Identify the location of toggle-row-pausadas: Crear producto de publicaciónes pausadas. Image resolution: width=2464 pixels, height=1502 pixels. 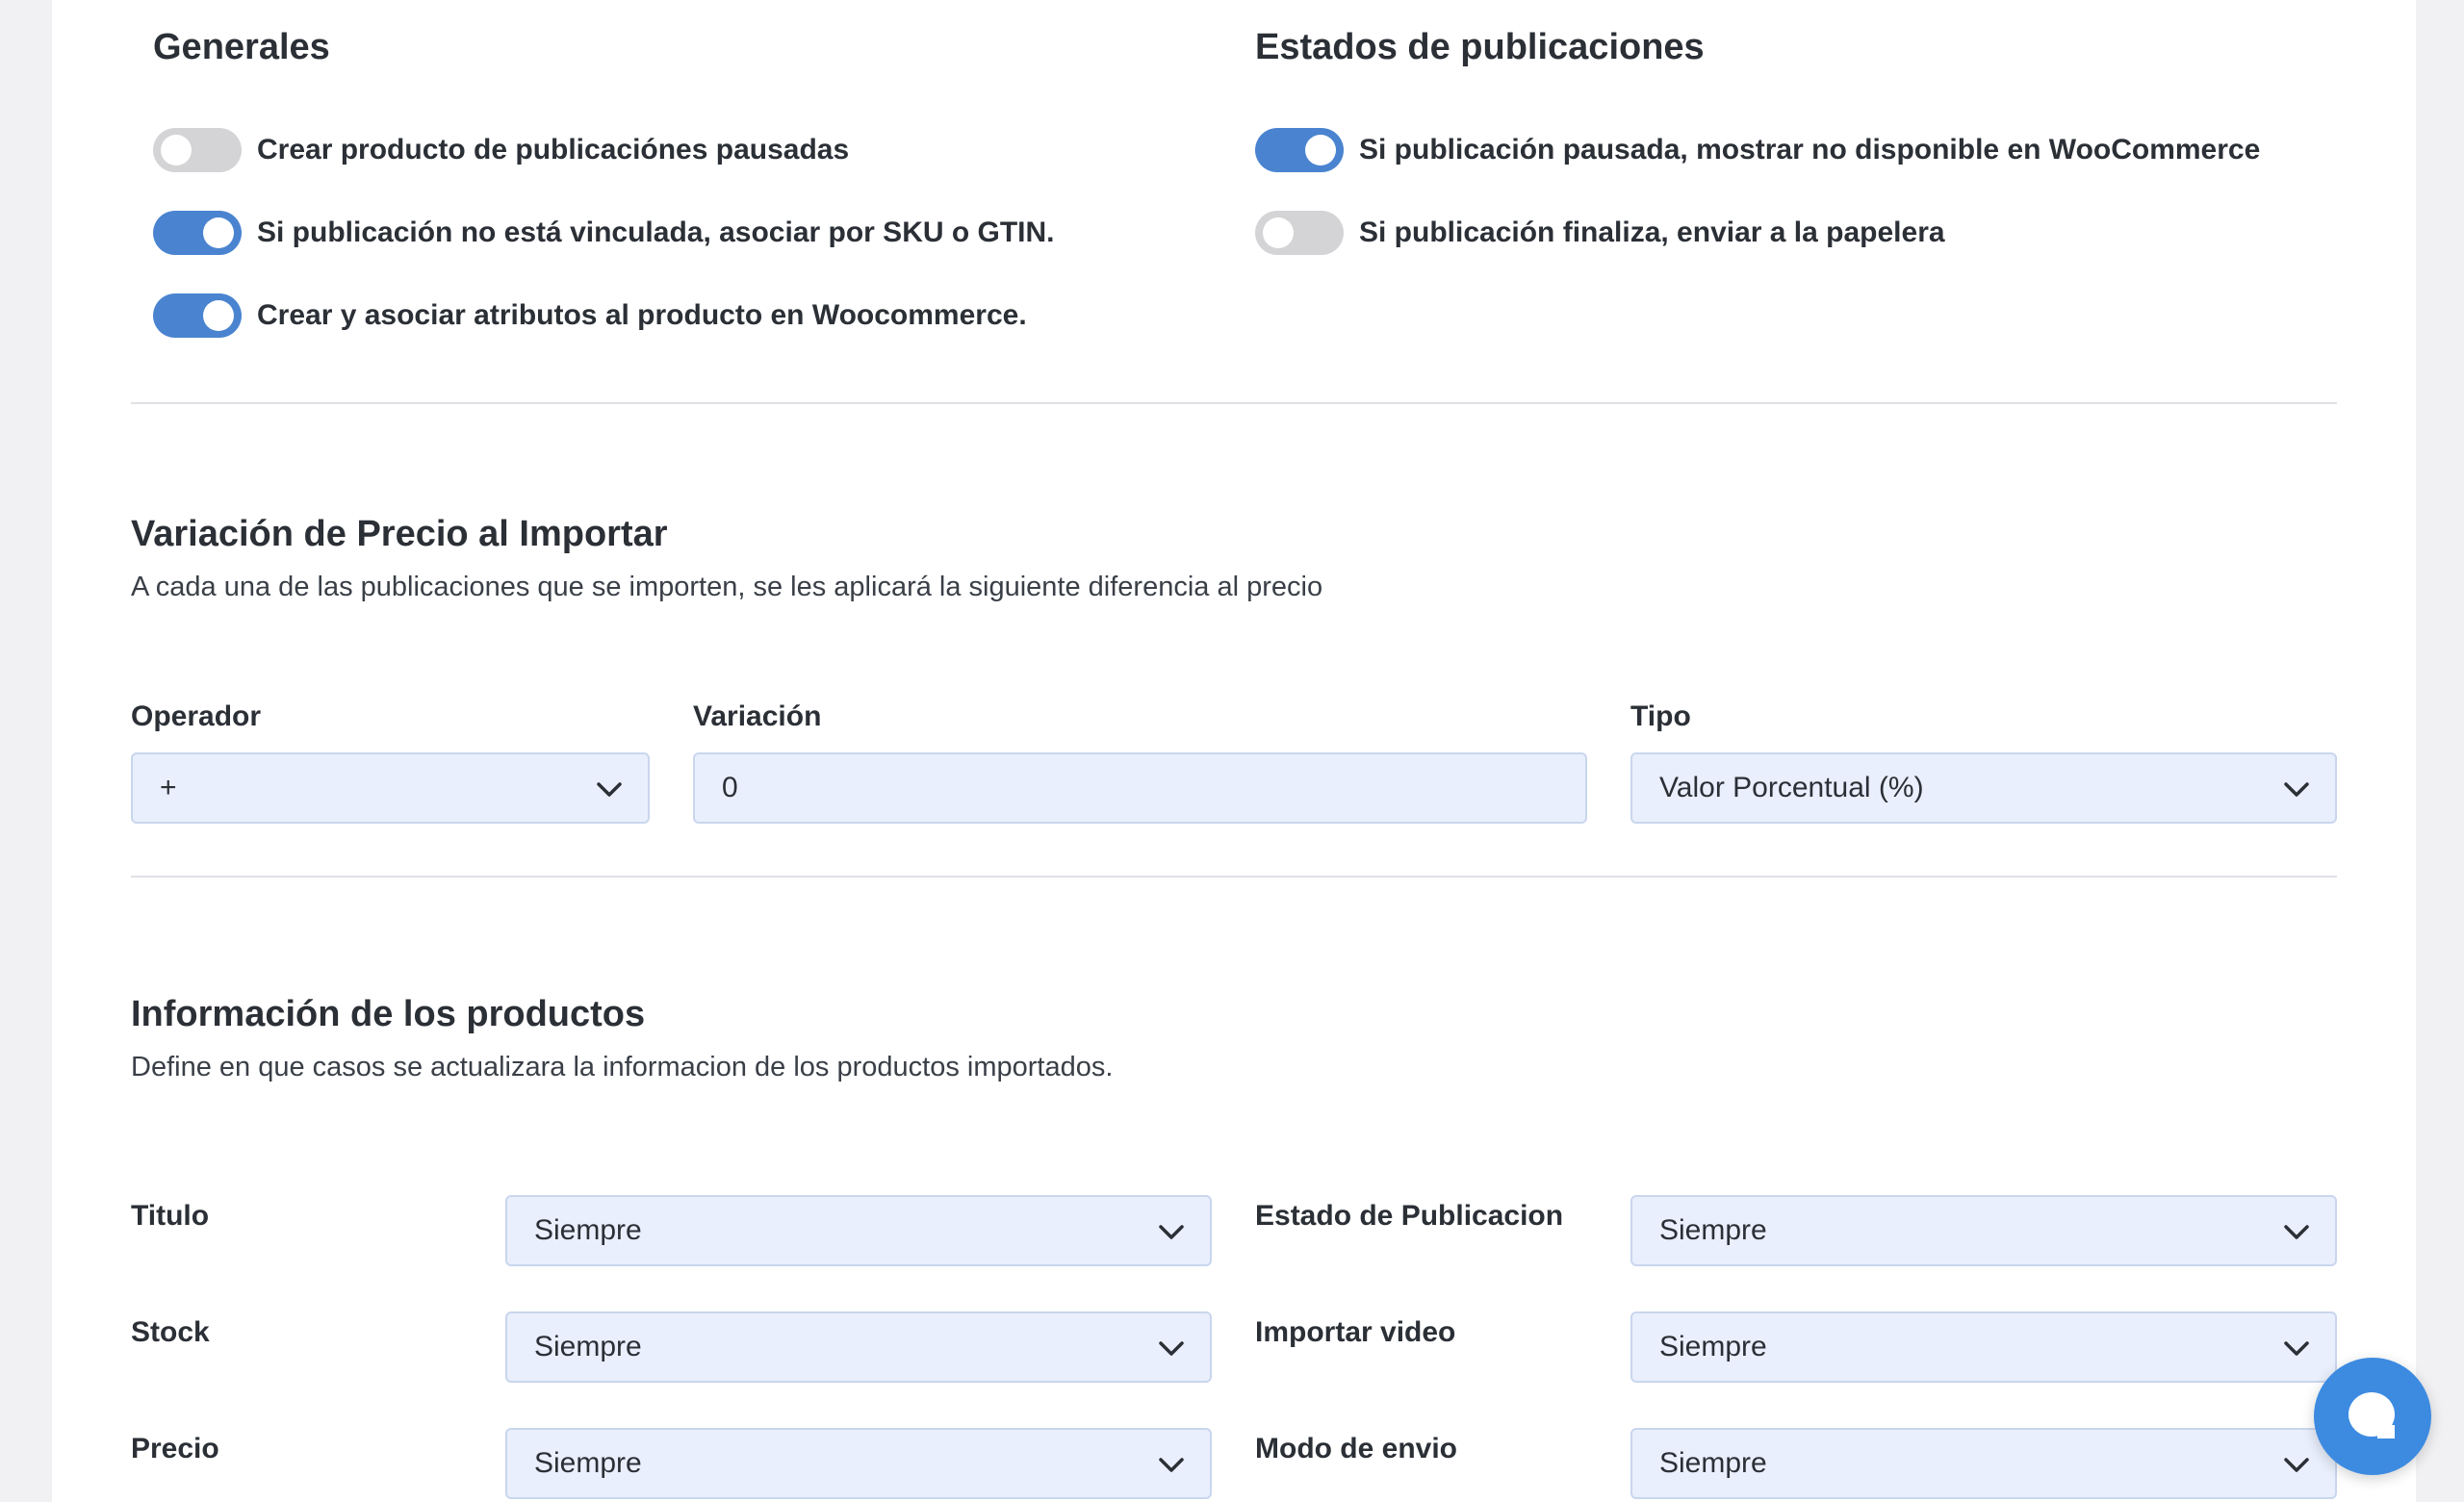
(501, 150).